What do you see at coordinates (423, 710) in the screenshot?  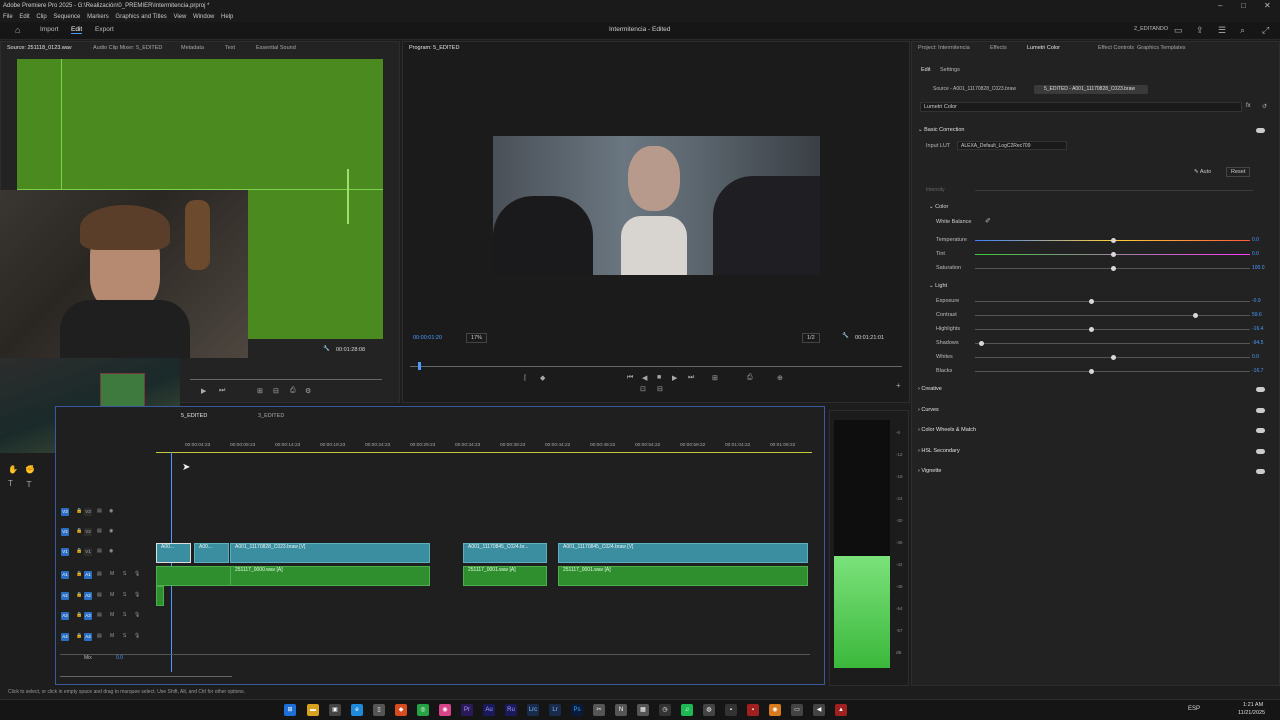 I see `whatsapp-icon: ◎` at bounding box center [423, 710].